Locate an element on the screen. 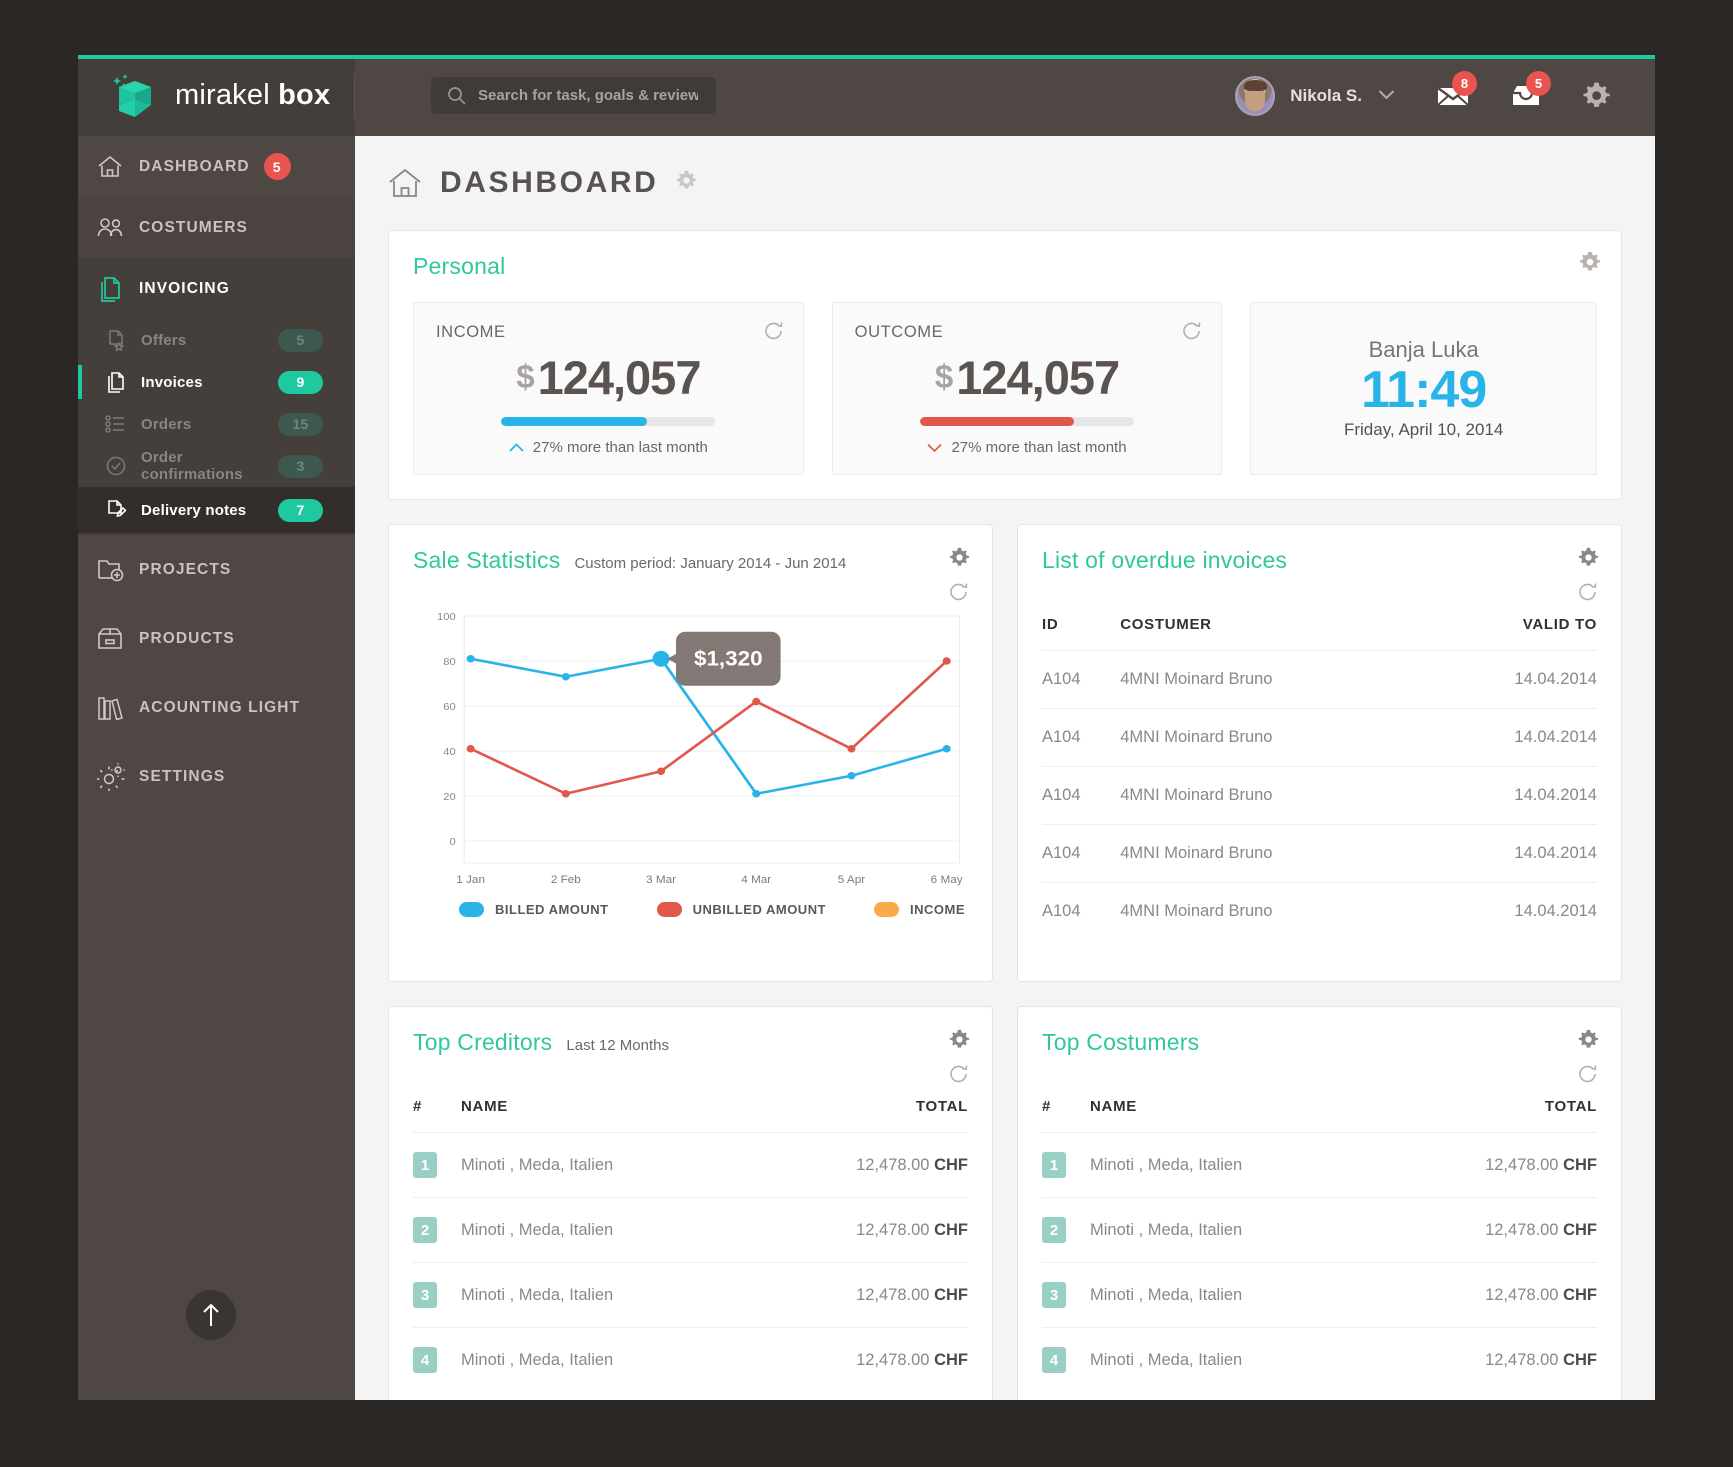 This screenshot has height=1467, width=1733. trend-up-icon is located at coordinates (516, 447).